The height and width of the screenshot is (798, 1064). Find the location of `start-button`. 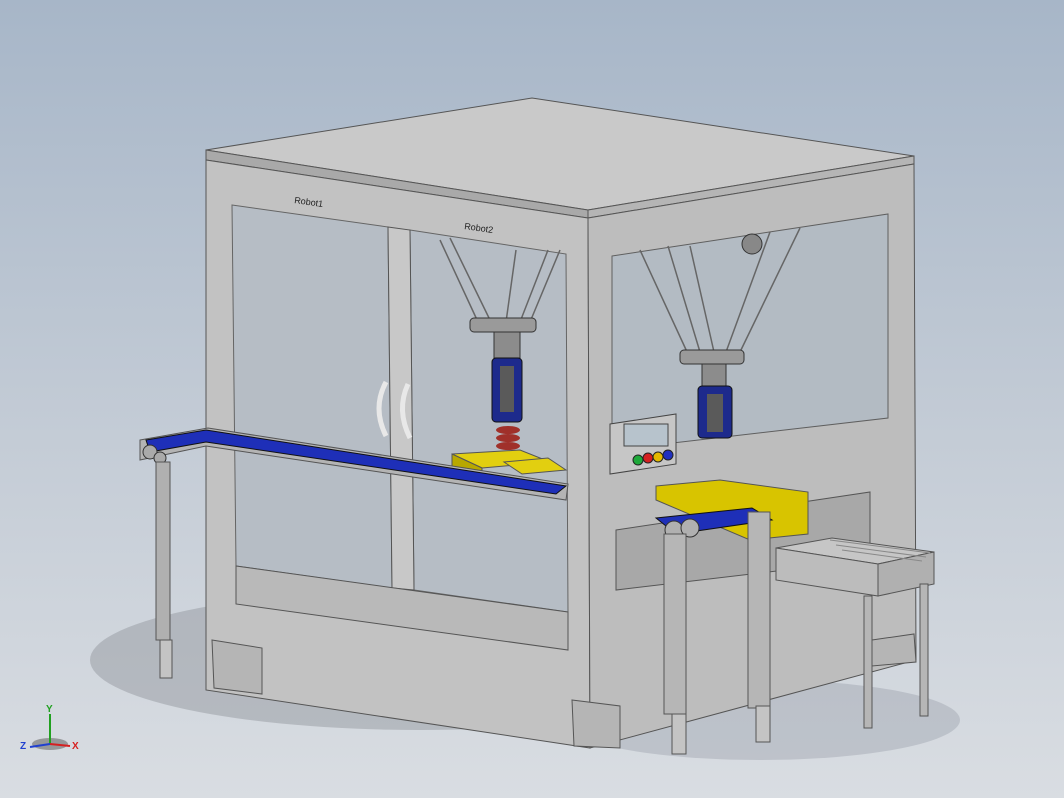

start-button is located at coordinates (638, 460).